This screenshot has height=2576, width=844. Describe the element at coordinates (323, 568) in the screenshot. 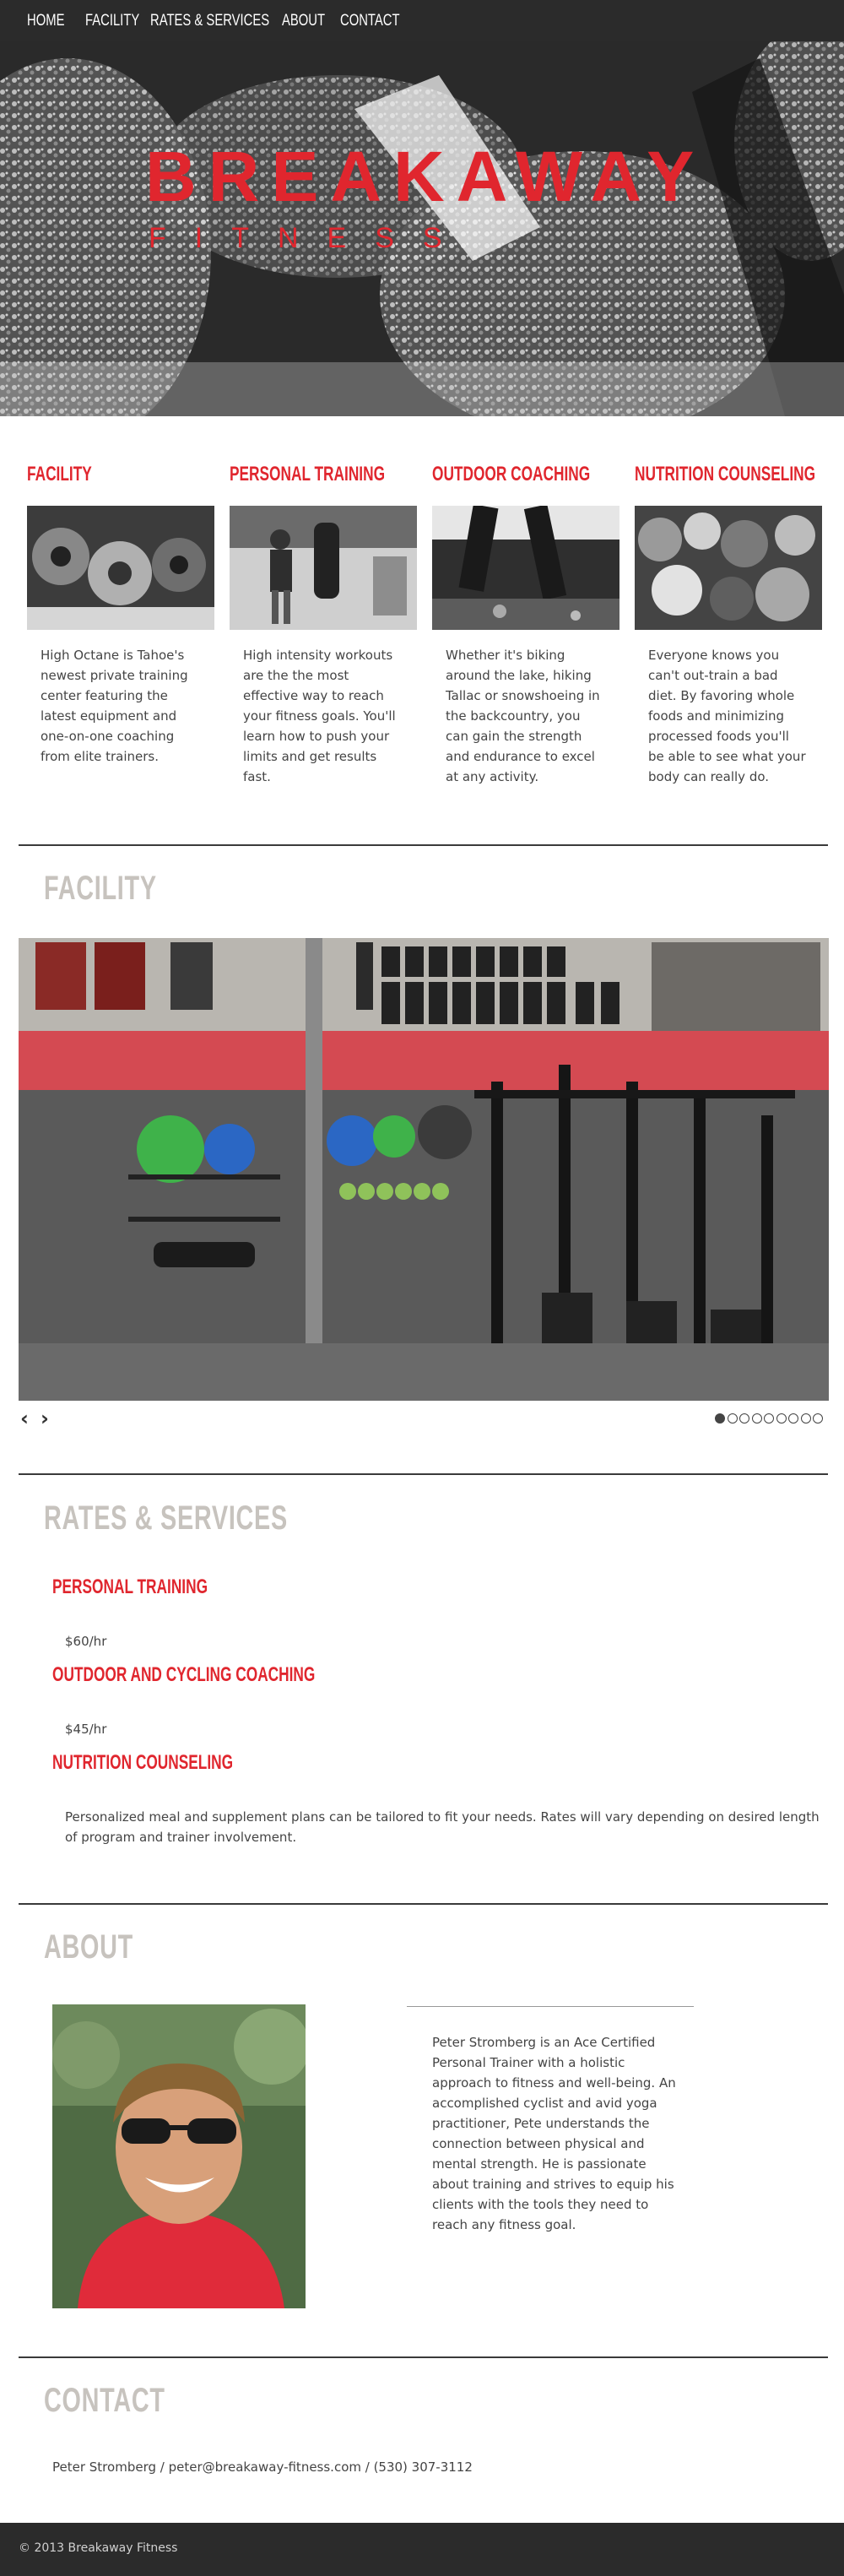

I see `service-image-boxing` at that location.